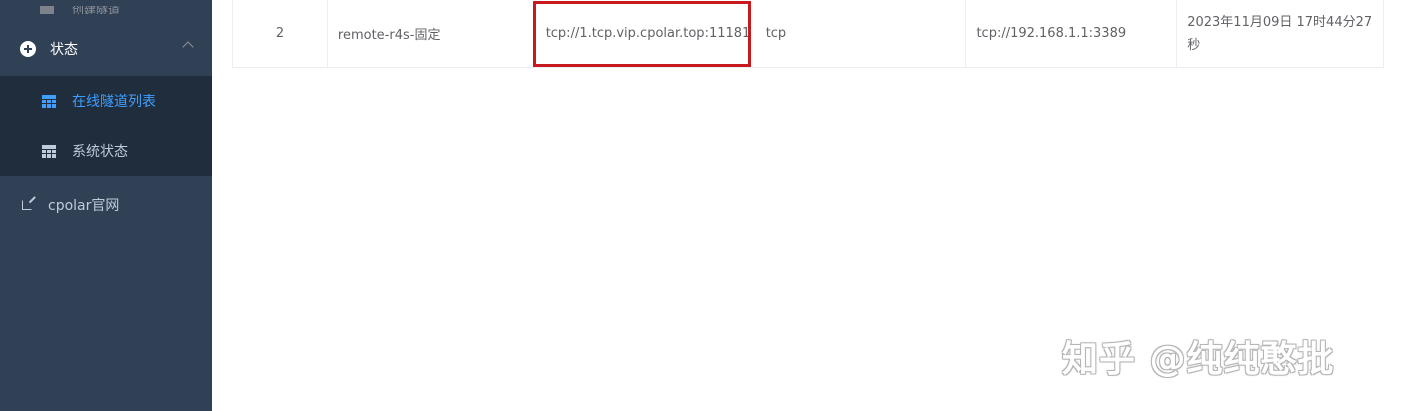  Describe the element at coordinates (64, 49) in the screenshot. I see `sidebar-group-label: 状态` at that location.